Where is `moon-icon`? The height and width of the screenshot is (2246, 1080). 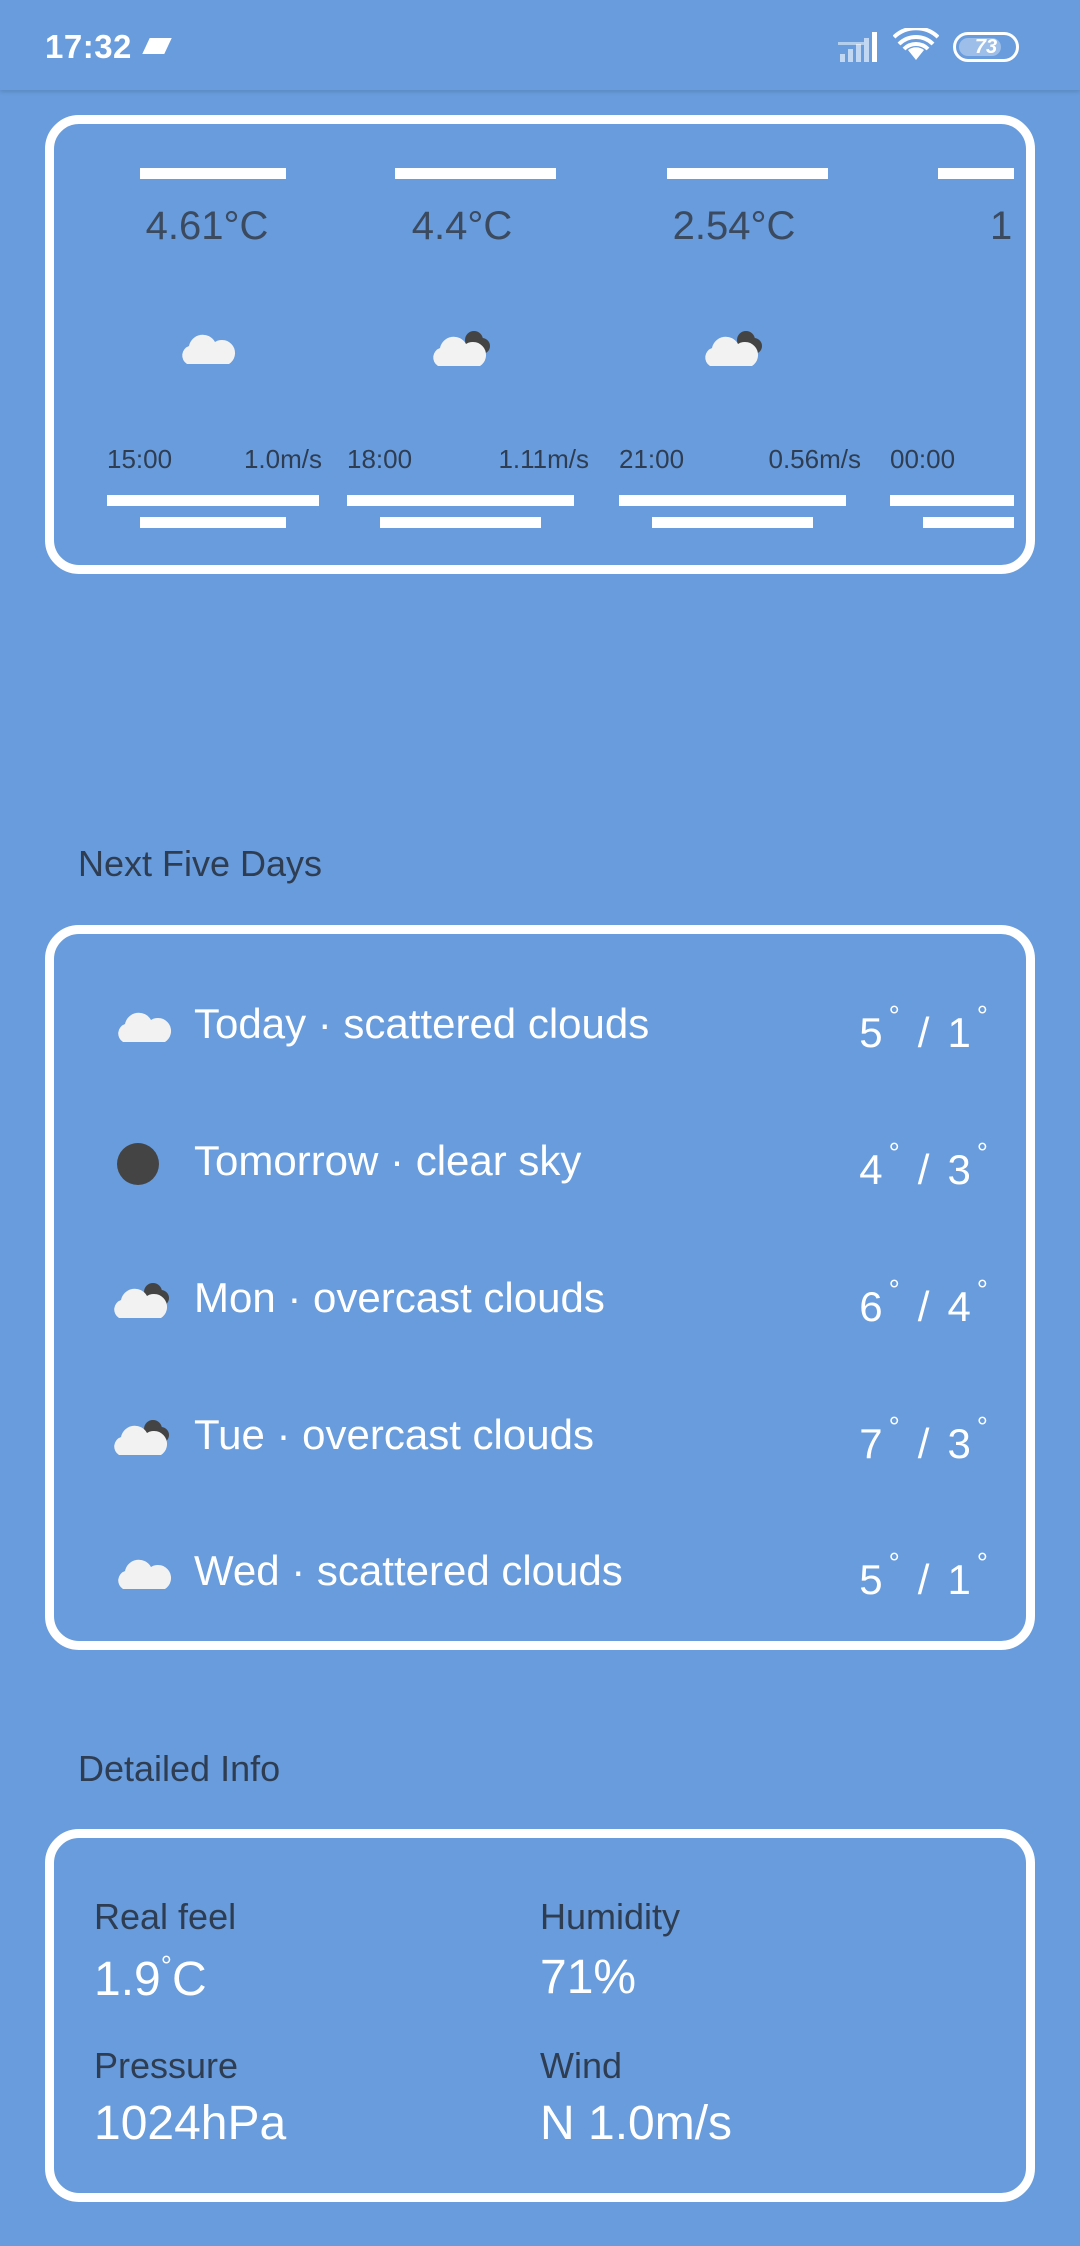 moon-icon is located at coordinates (138, 1164).